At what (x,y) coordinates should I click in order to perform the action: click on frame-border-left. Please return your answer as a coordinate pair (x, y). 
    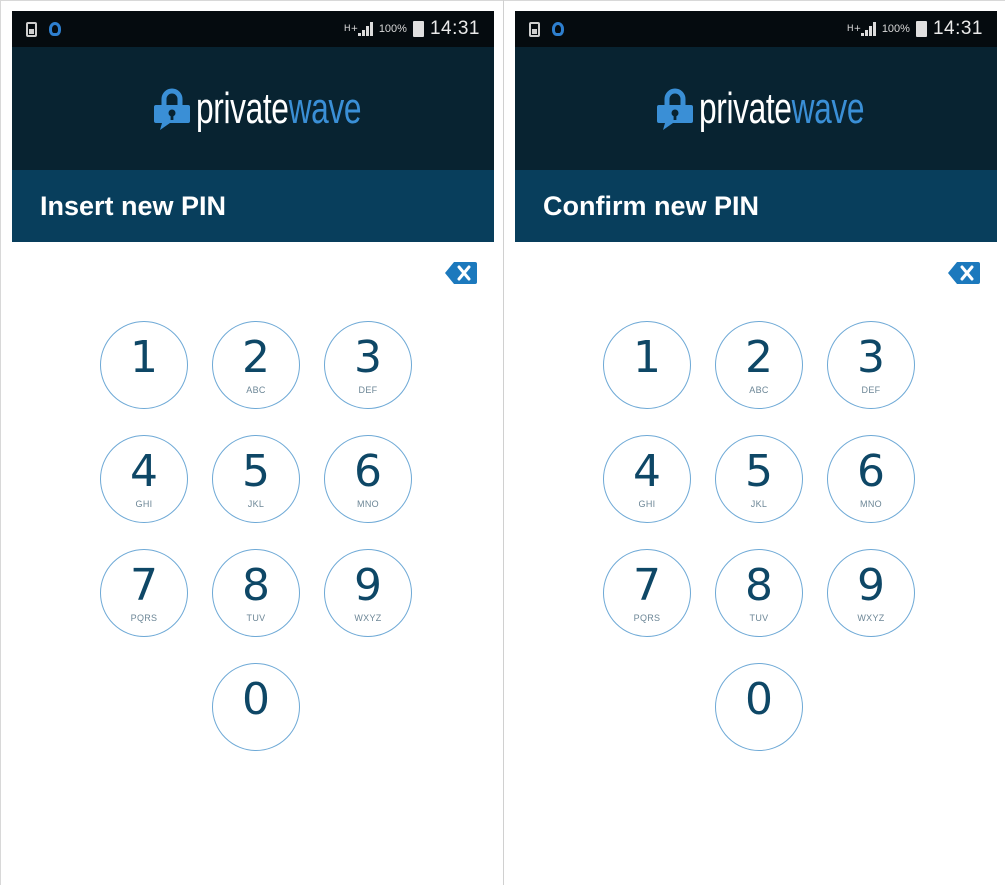
    Looking at the image, I should click on (0, 442).